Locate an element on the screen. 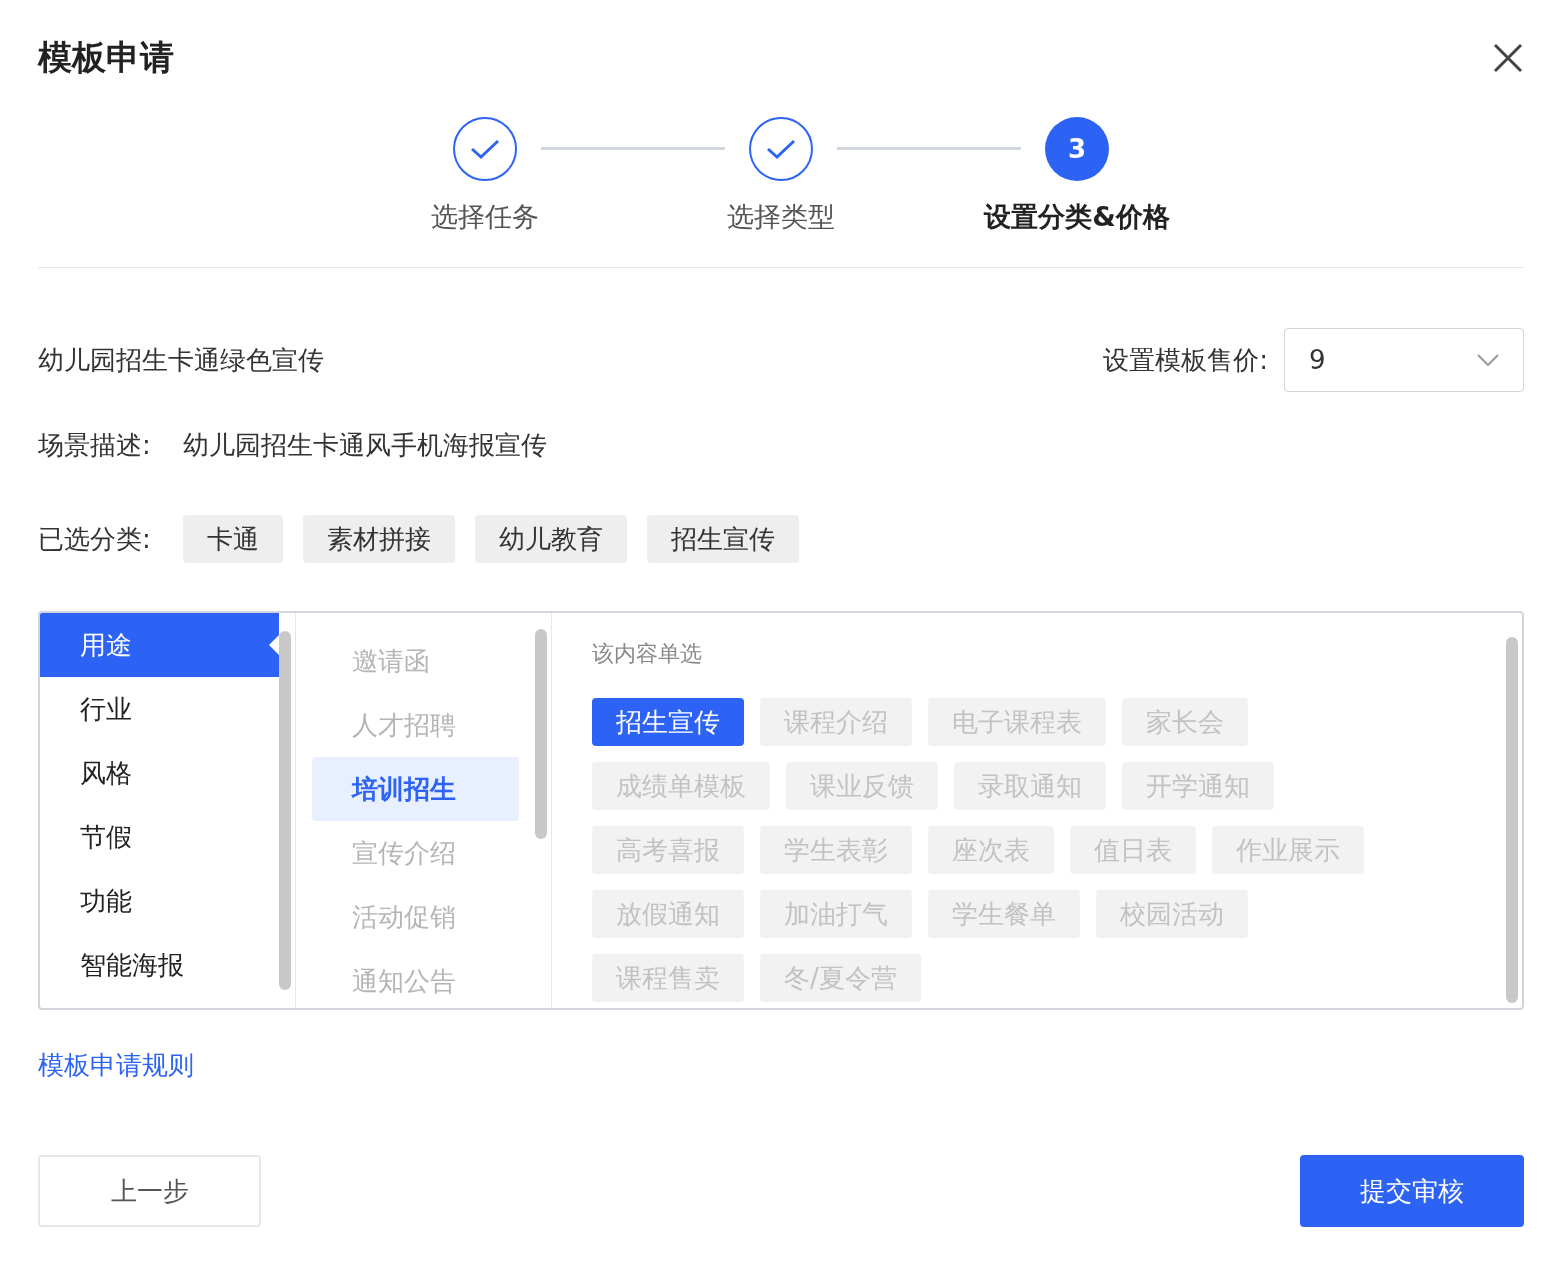 The width and height of the screenshot is (1562, 1268). secondary-category-item: 培训招生 is located at coordinates (415, 789).